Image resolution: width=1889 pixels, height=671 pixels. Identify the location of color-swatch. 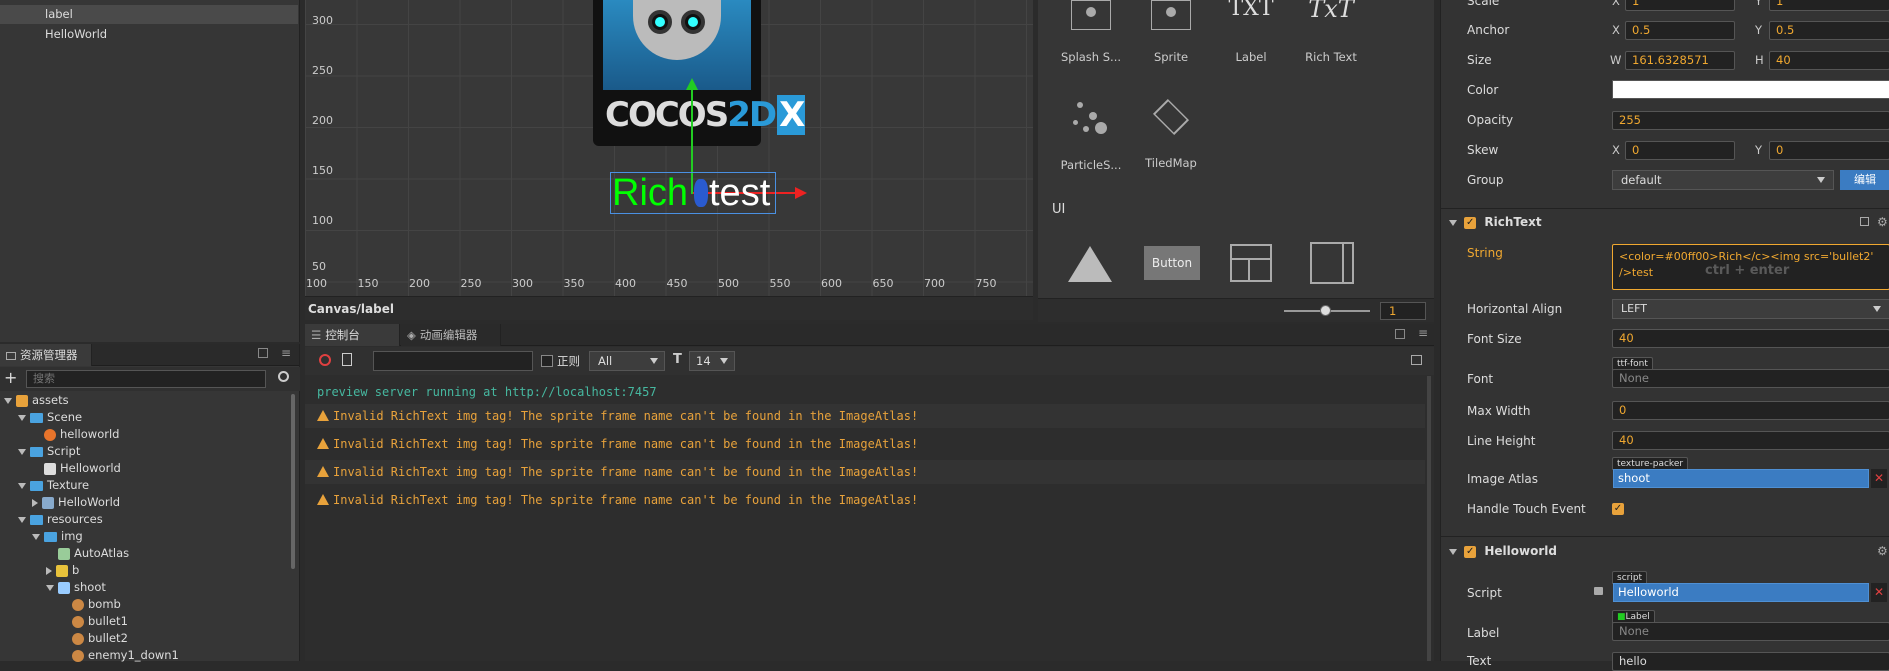
(1750, 89).